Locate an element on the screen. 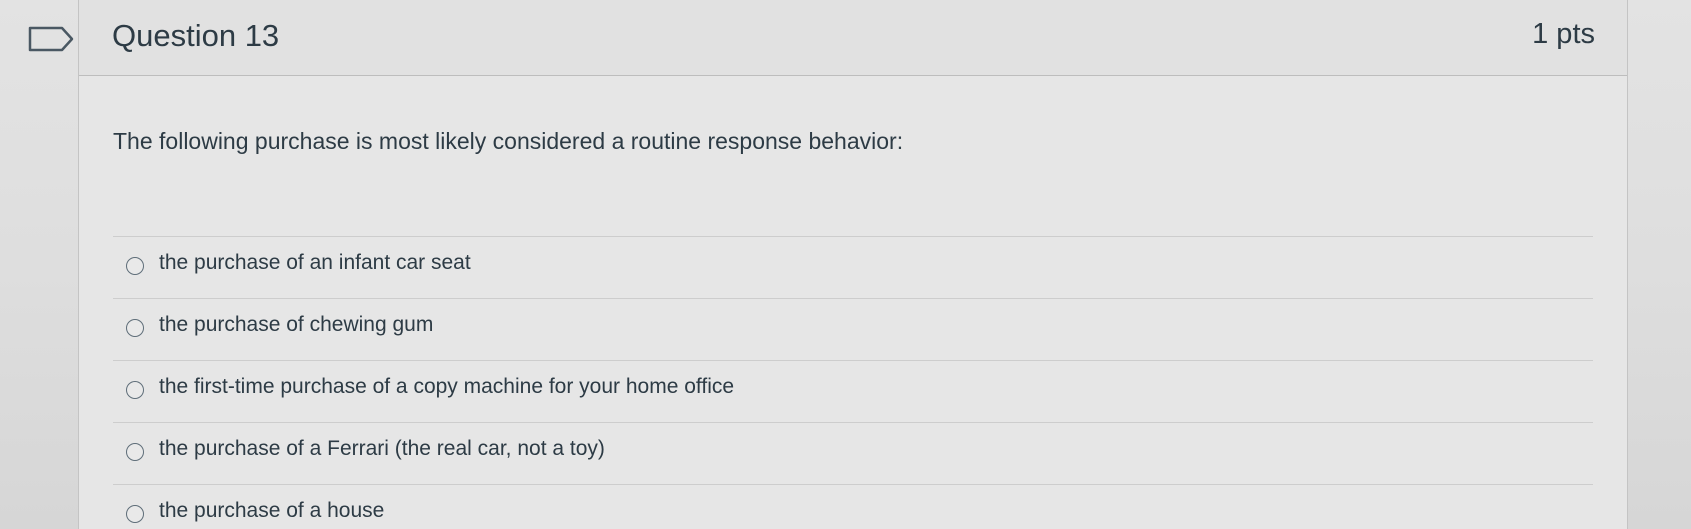  answer-label: the purchase of a house is located at coordinates (271, 511).